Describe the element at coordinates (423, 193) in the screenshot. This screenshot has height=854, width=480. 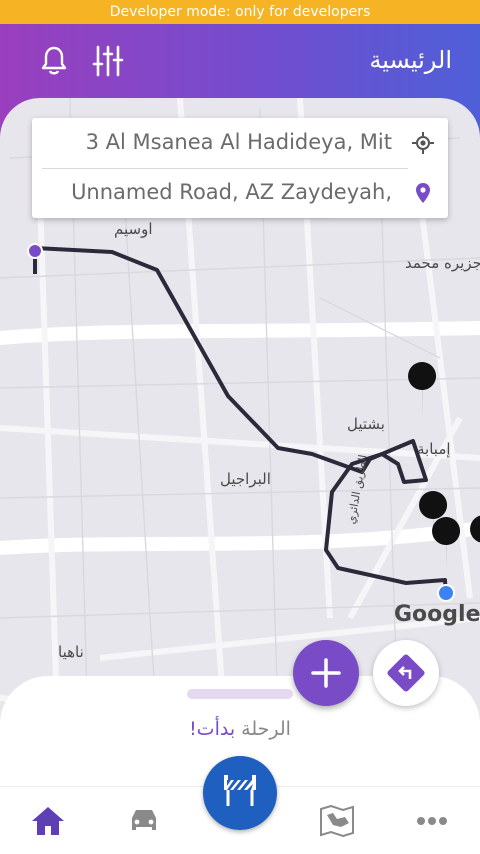
I see `location-pin-icon` at that location.